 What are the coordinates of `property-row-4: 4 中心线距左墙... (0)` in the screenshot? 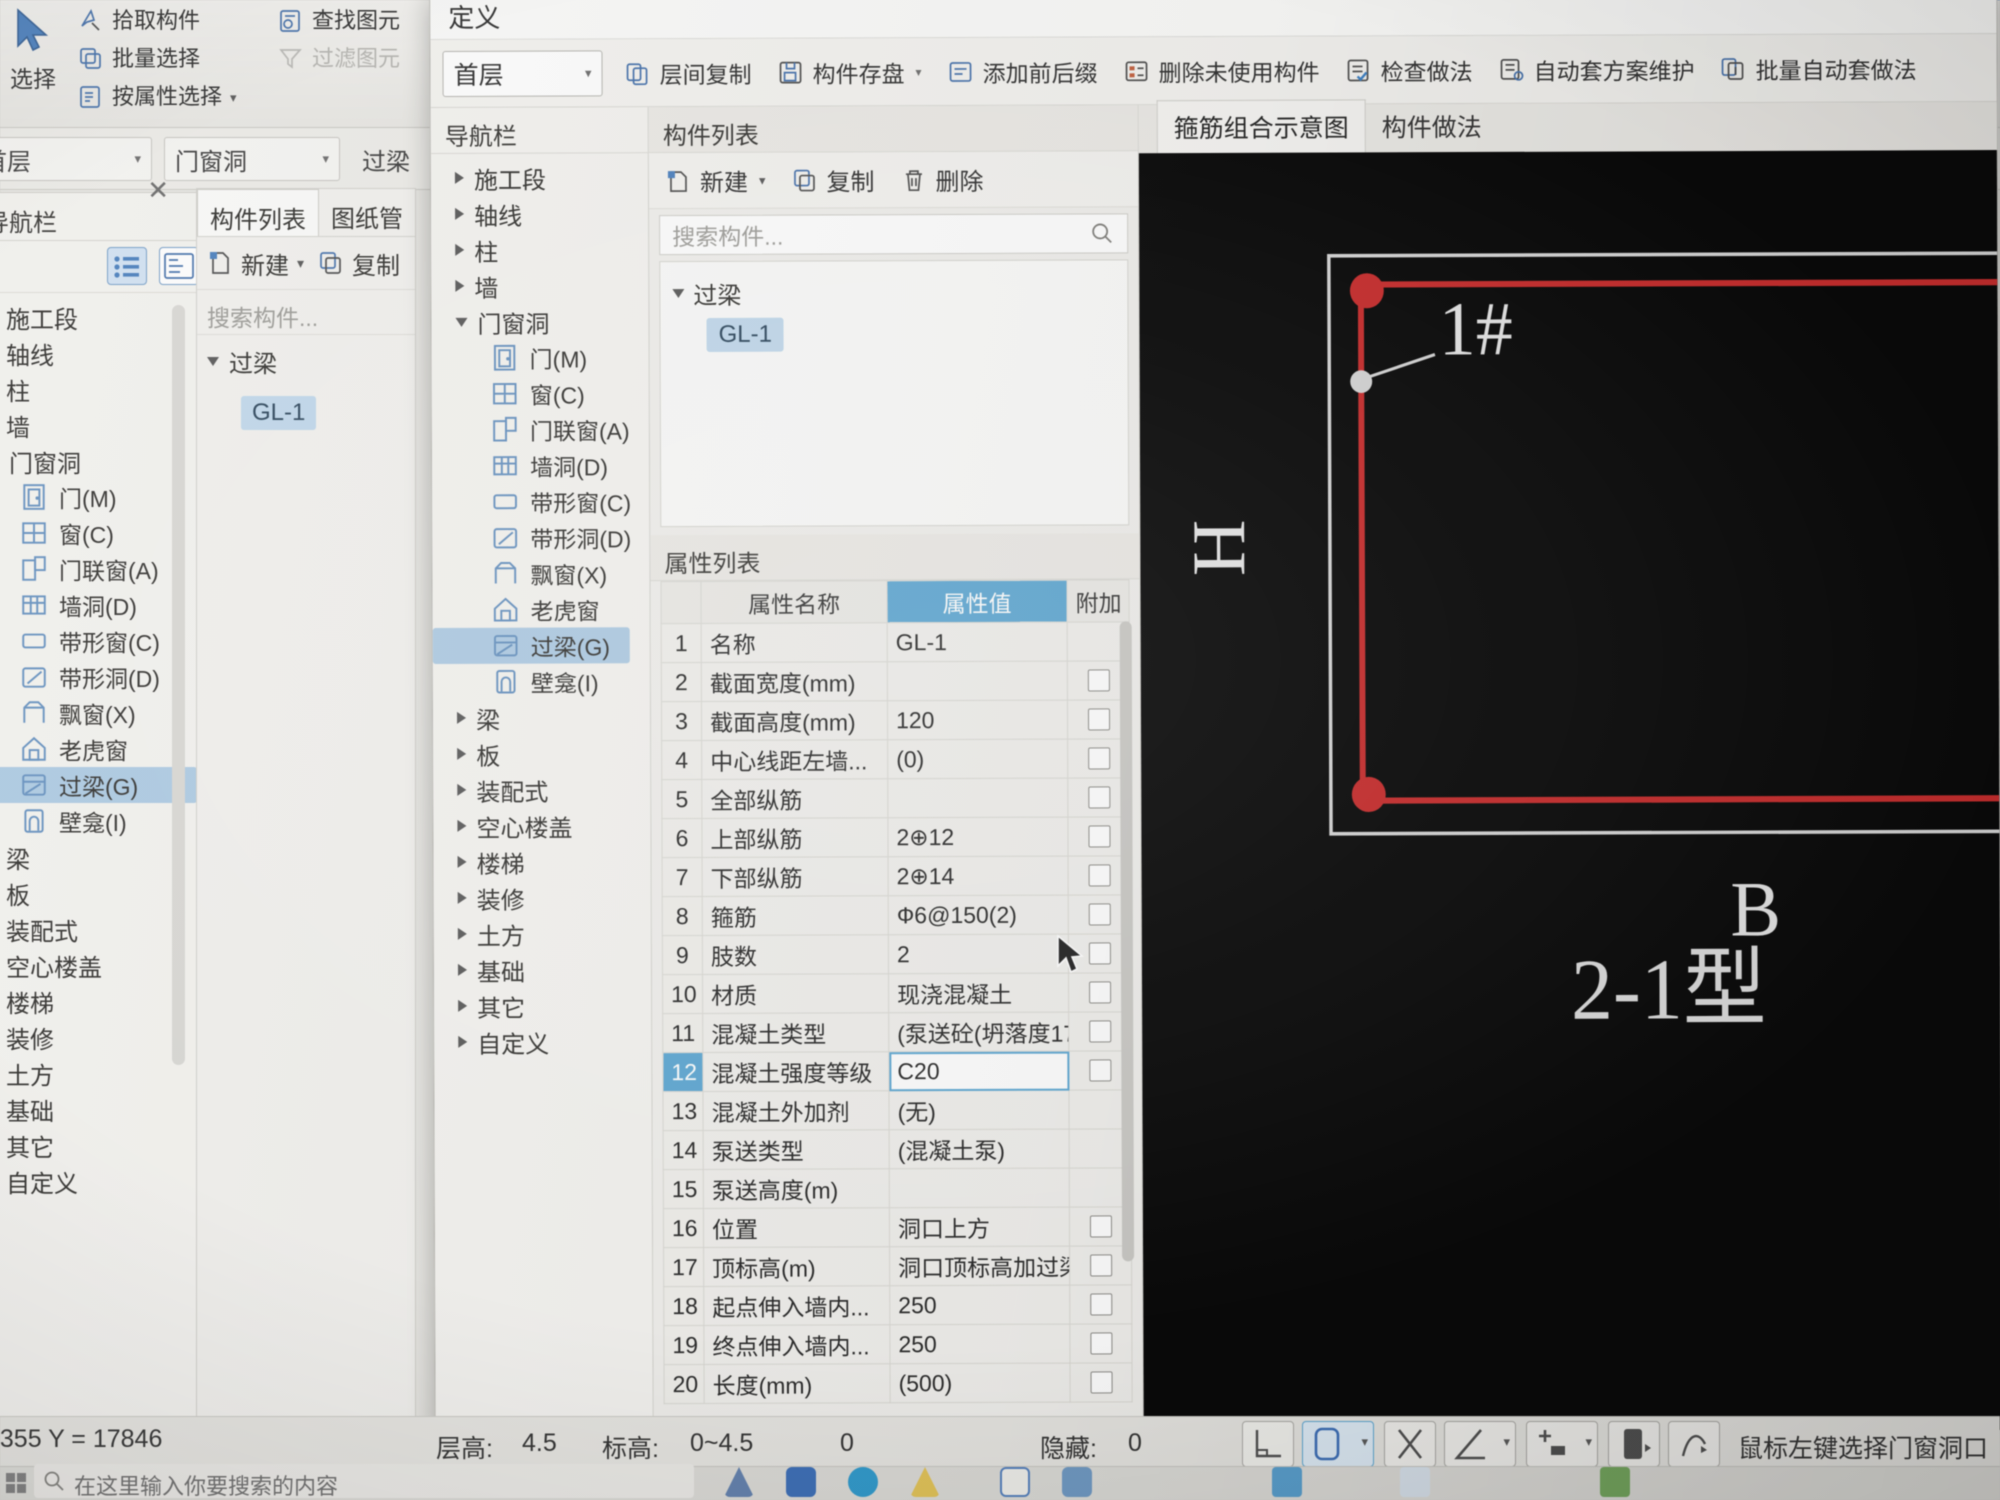 It's located at (895, 759).